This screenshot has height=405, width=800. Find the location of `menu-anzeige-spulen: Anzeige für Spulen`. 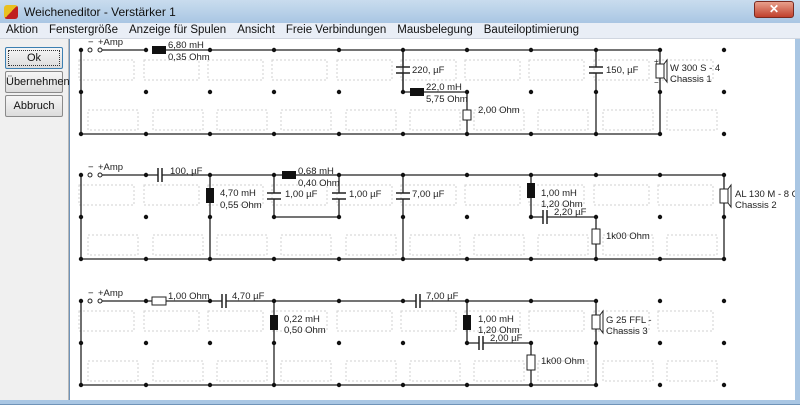

menu-anzeige-spulen: Anzeige für Spulen is located at coordinates (177, 30).